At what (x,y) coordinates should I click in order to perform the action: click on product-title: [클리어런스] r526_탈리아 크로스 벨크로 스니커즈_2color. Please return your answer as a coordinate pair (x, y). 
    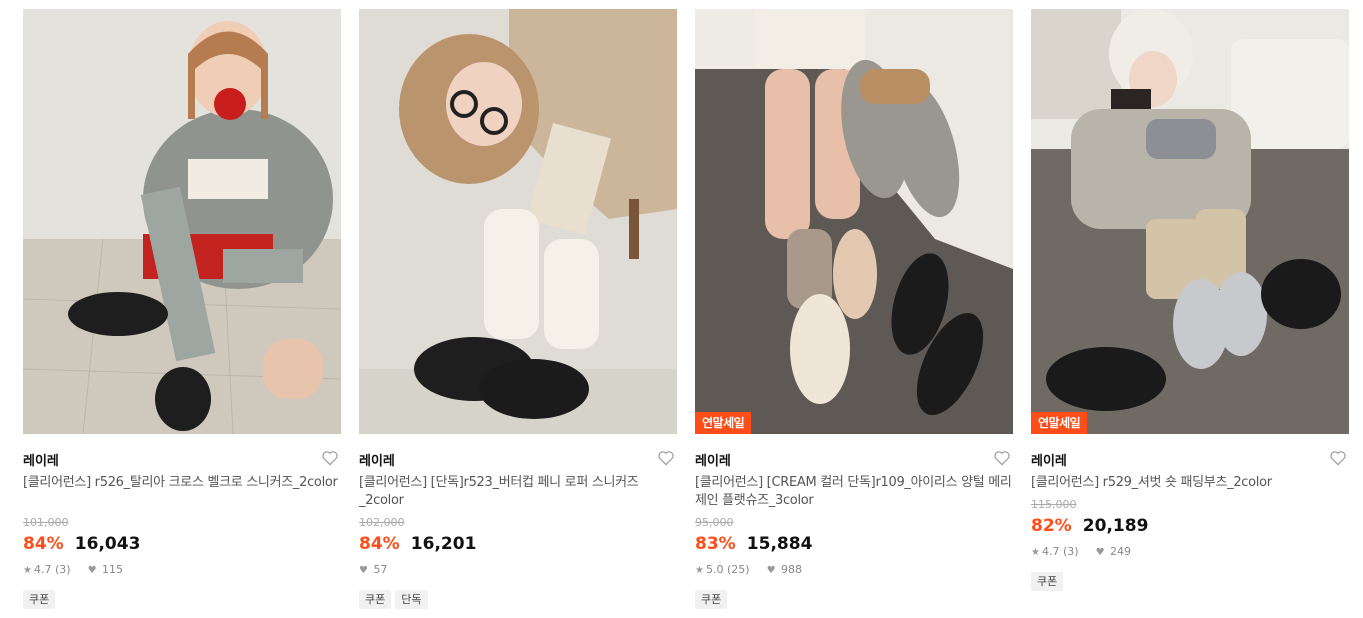
    Looking at the image, I should click on (182, 492).